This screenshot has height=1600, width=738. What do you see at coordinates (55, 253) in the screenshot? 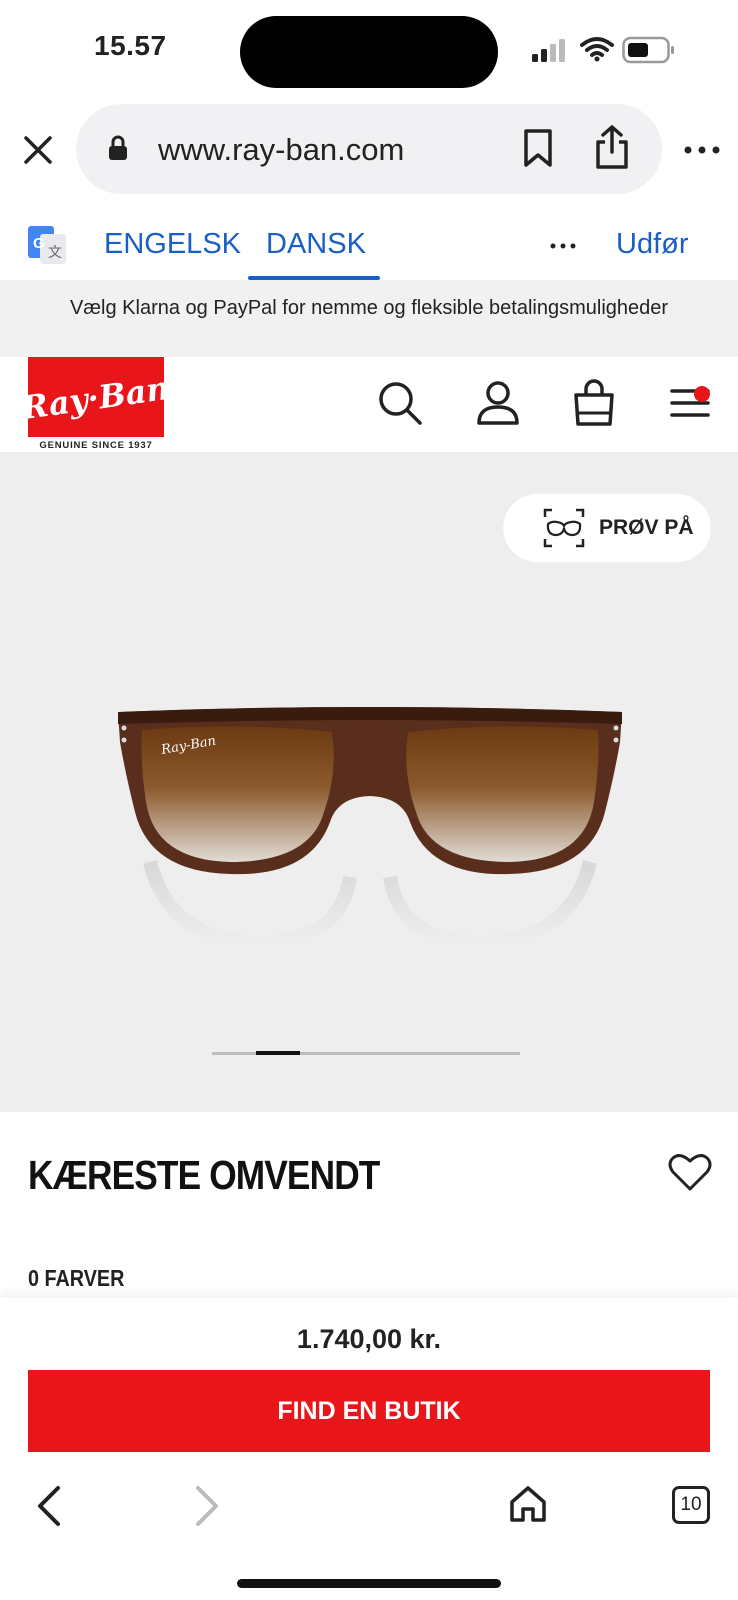
I see `svg-text: 文` at bounding box center [55, 253].